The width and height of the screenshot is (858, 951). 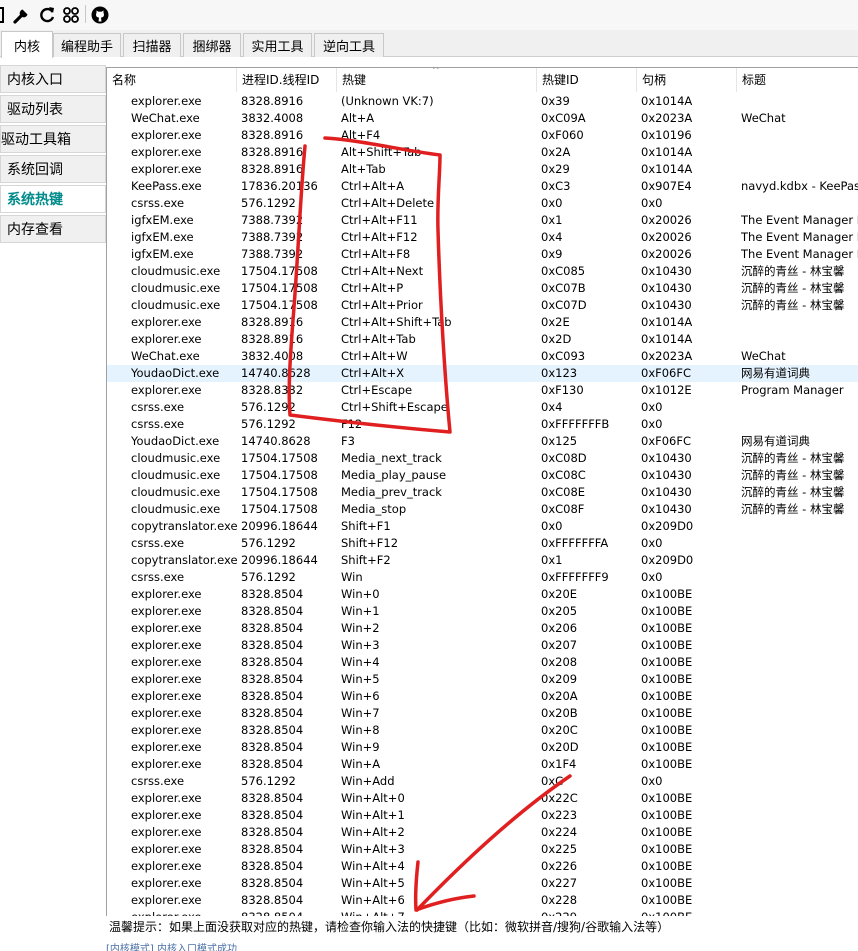 I want to click on grid-button, so click(x=71, y=15).